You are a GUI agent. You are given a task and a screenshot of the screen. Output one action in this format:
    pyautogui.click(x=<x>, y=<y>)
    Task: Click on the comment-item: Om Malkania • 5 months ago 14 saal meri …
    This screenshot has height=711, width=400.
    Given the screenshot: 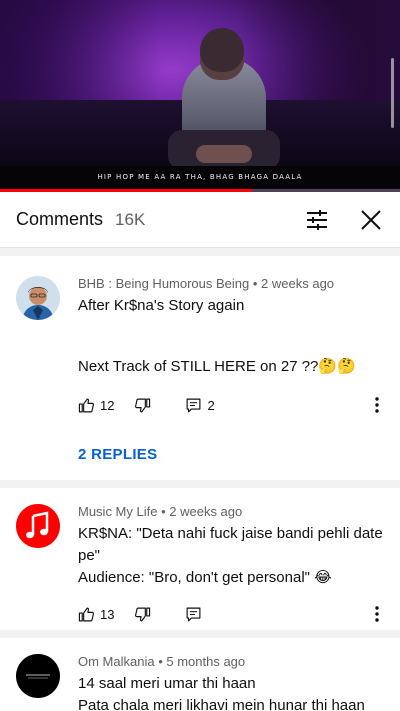 What is the action you would take?
    pyautogui.click(x=200, y=674)
    